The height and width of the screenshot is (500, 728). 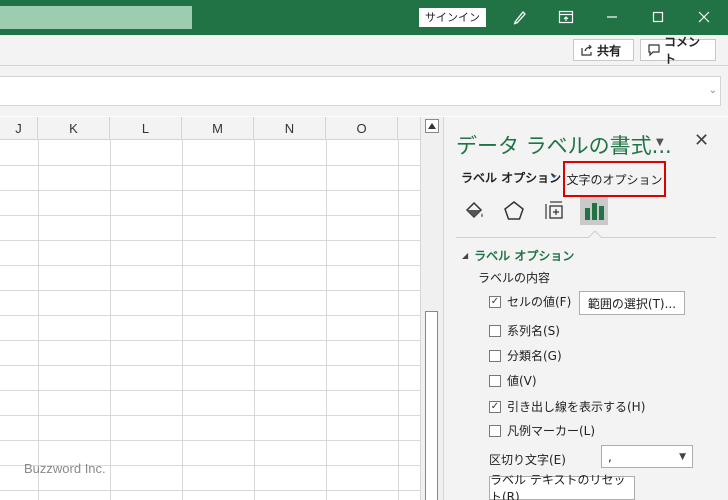 I want to click on formula-bar: ⌄, so click(x=360, y=91).